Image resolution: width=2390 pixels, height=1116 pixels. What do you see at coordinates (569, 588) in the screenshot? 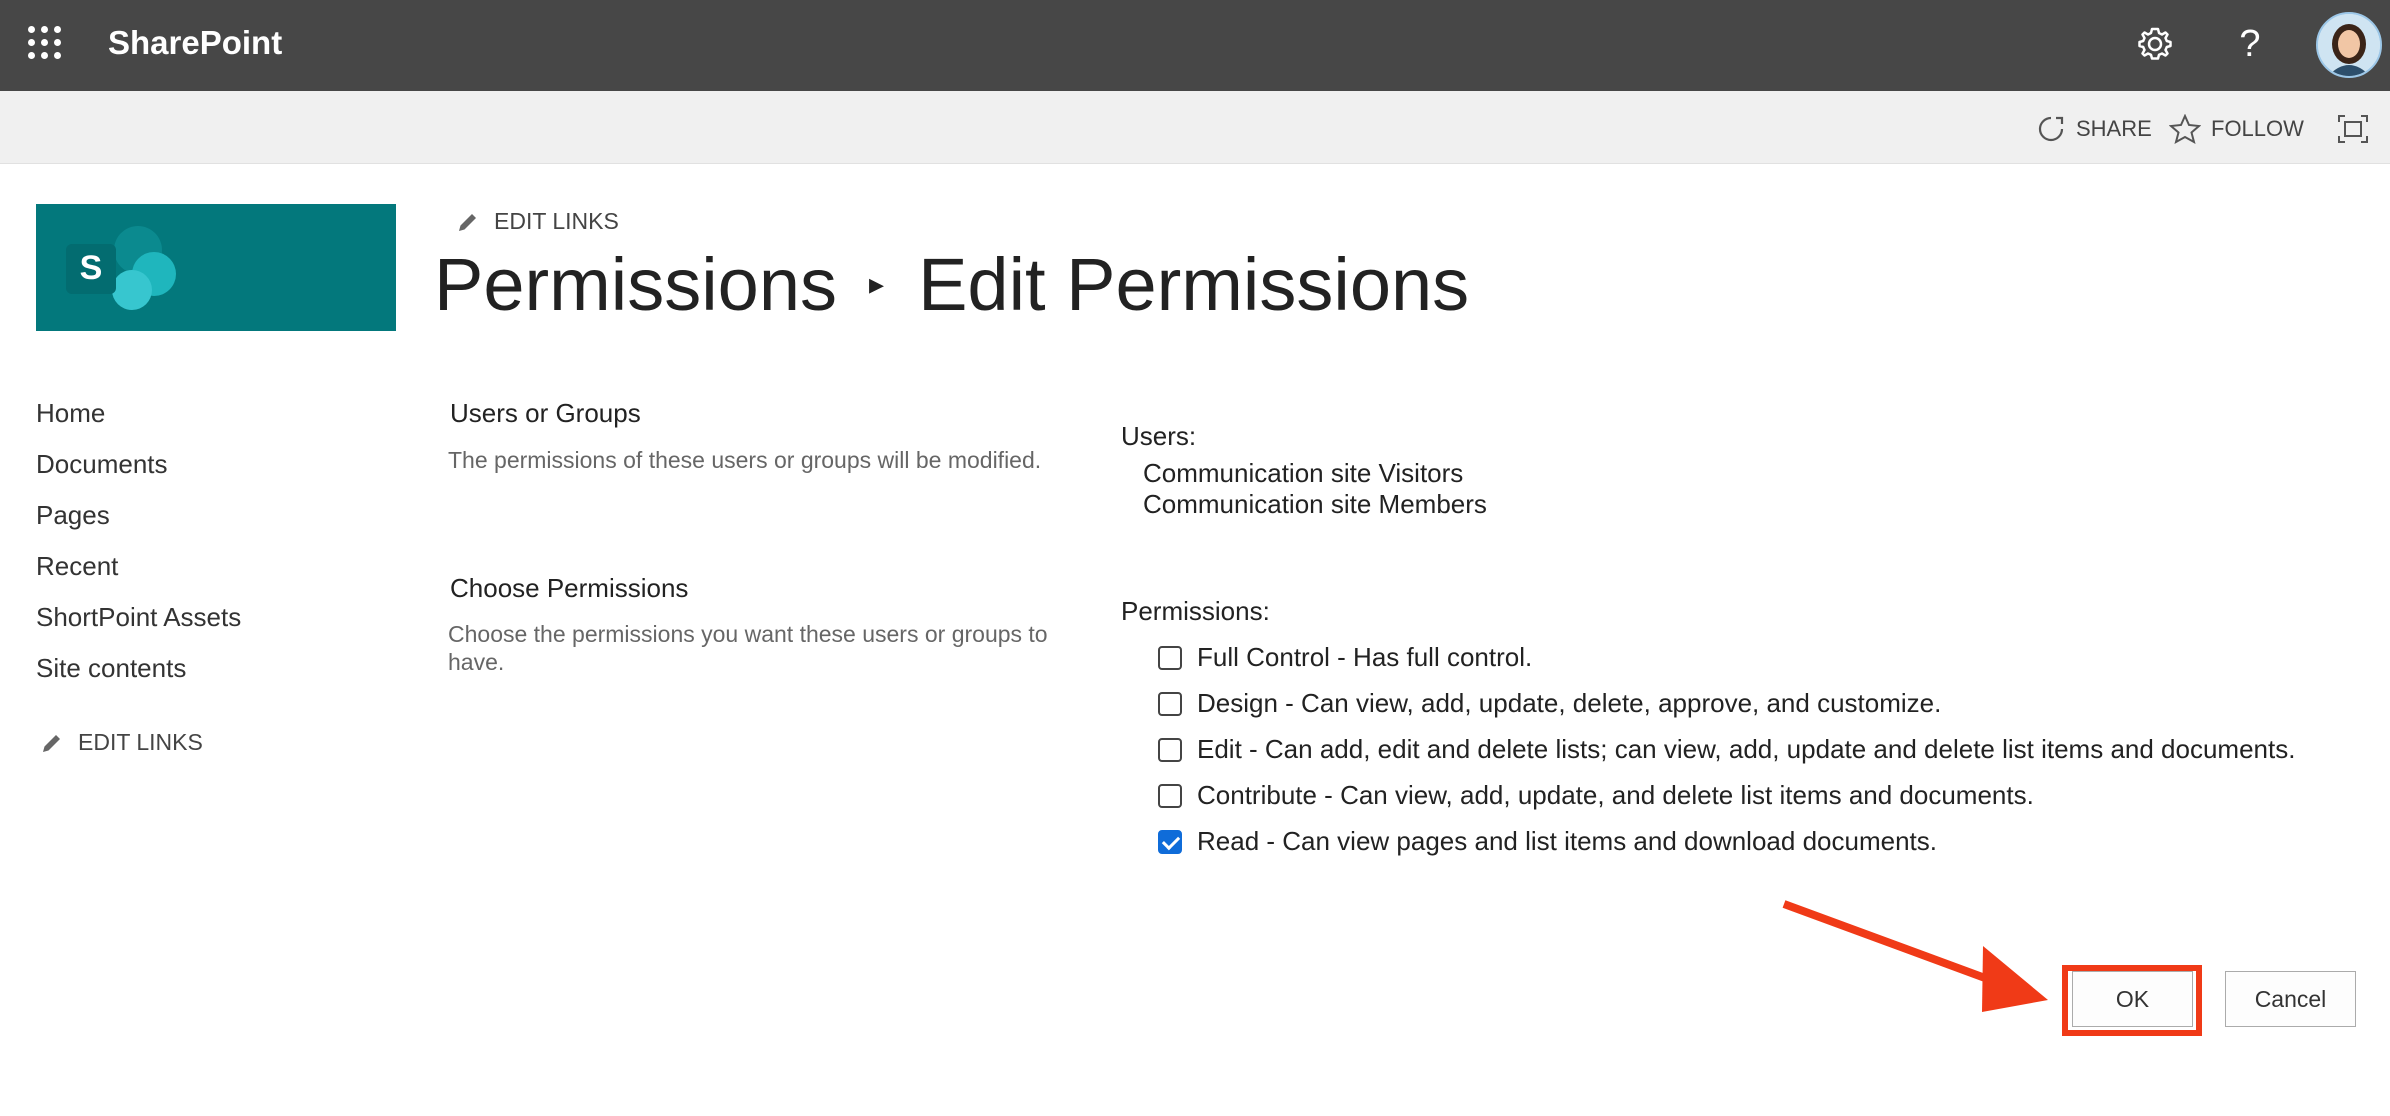
I see `permissions-section-title: Choose Permissions` at bounding box center [569, 588].